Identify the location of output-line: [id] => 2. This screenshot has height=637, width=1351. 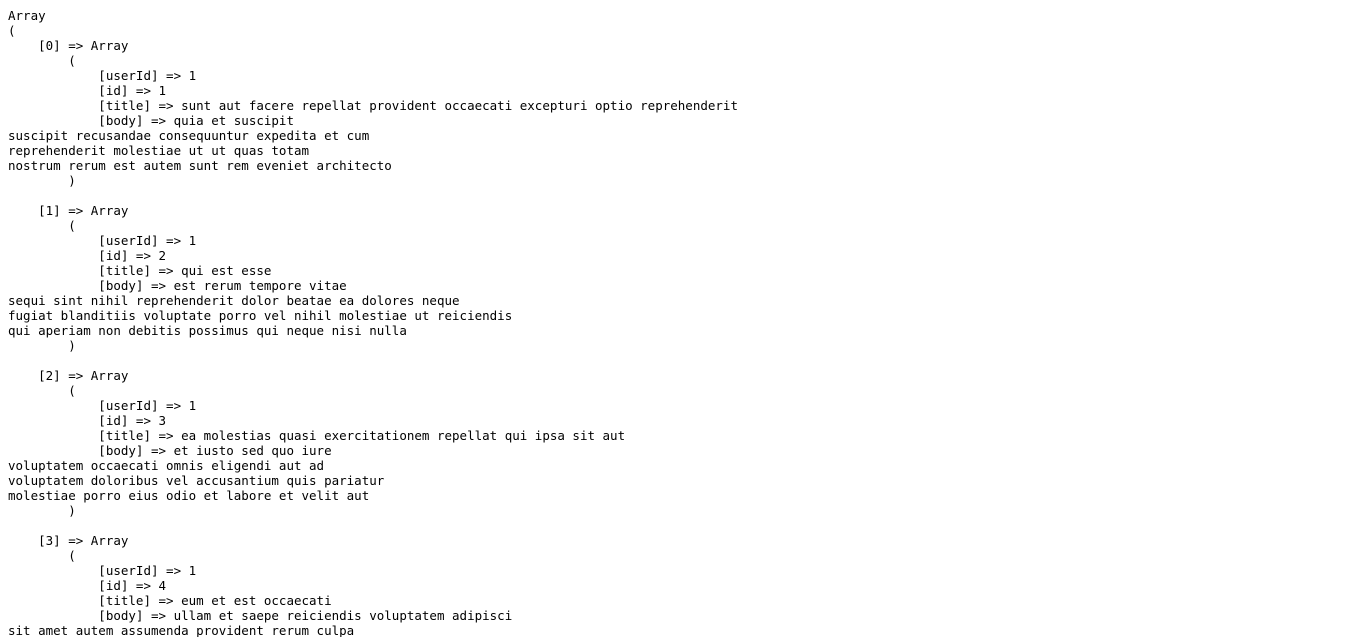
(87, 255).